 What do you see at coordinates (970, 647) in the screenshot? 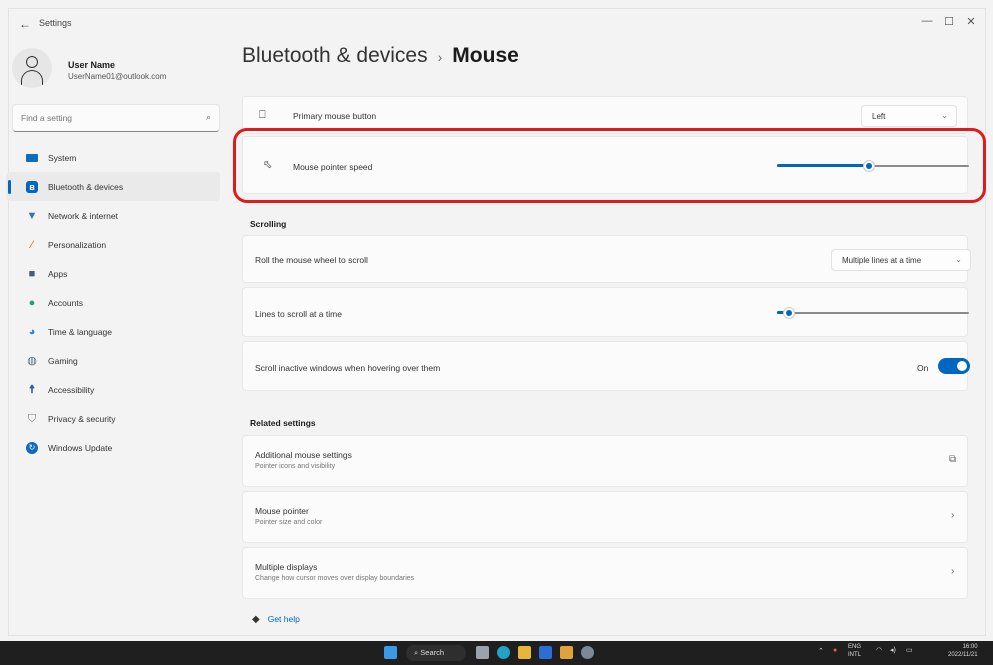
I see `clock-time: 16:00` at bounding box center [970, 647].